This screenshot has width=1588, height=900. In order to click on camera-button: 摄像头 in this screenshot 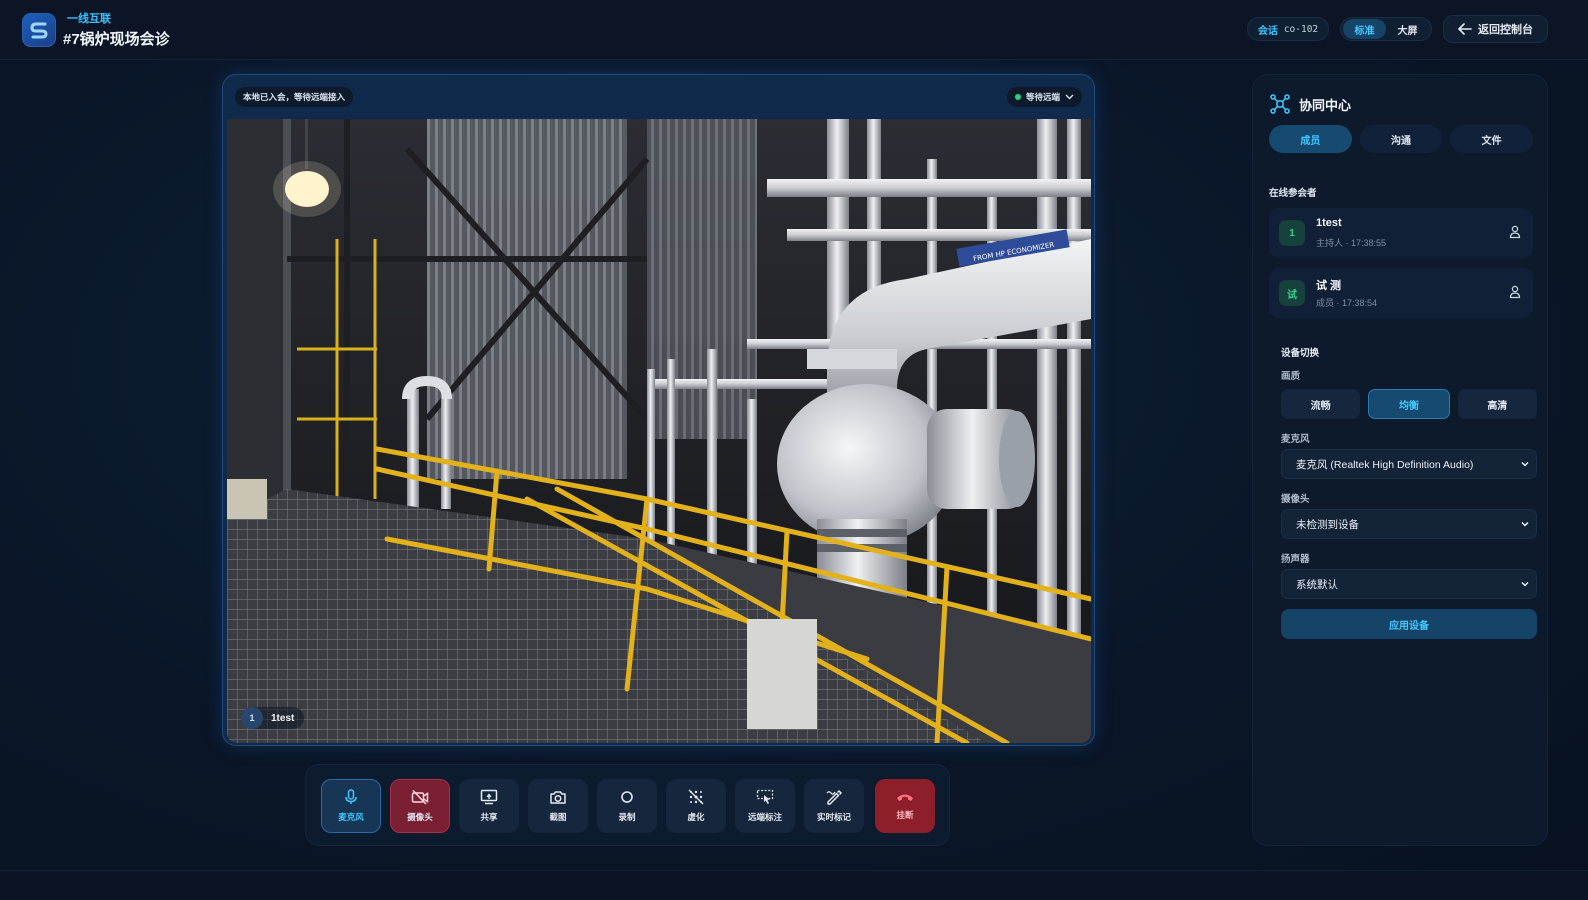, I will do `click(420, 806)`.